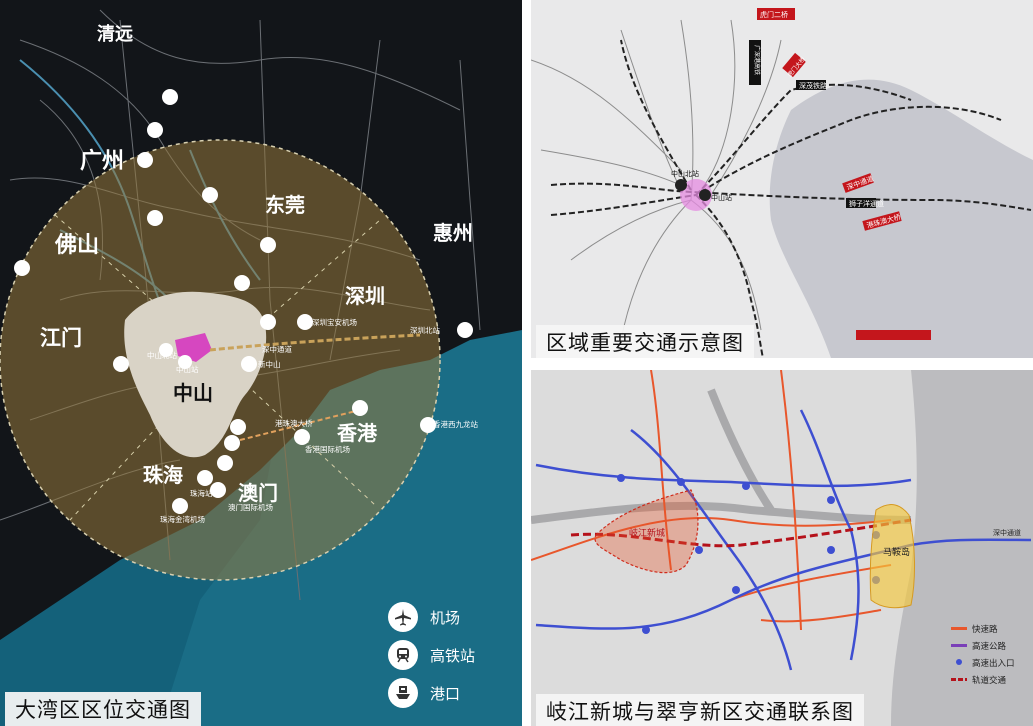 This screenshot has width=1033, height=726. I want to click on legend-label: 机场, so click(445, 617).